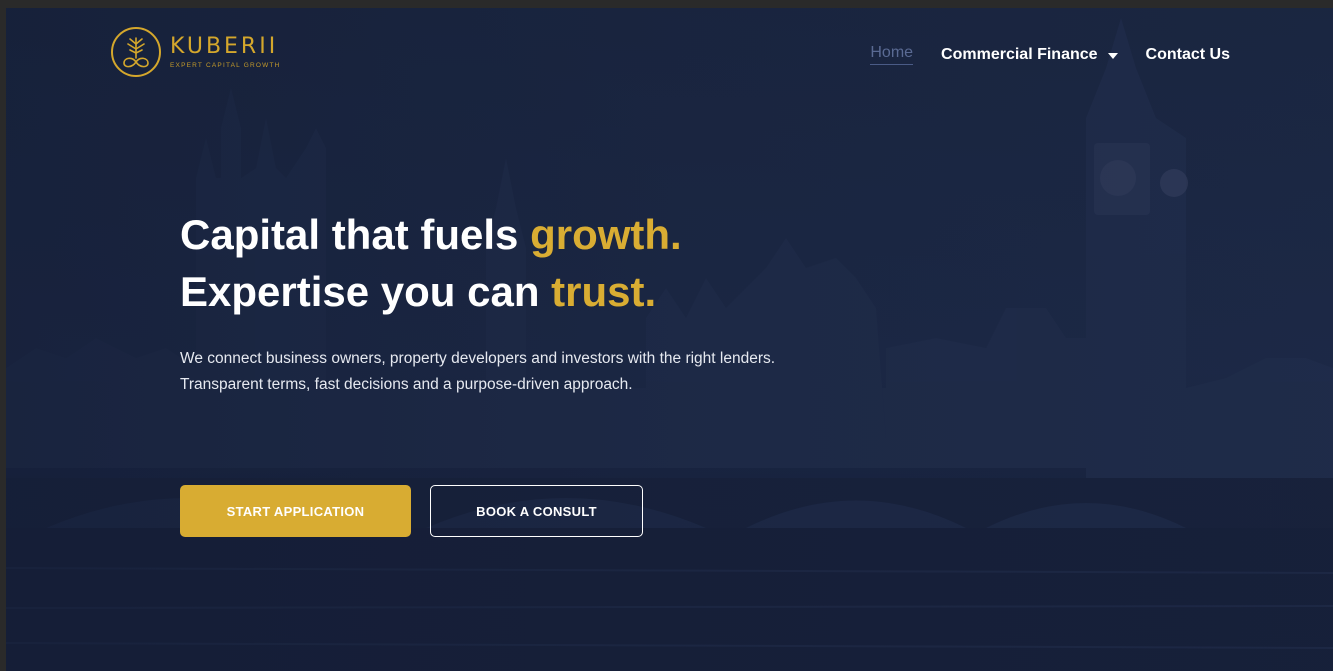 Image resolution: width=1333 pixels, height=671 pixels. I want to click on brand-tagline: EXPERT CAPITAL GROWTH, so click(225, 65).